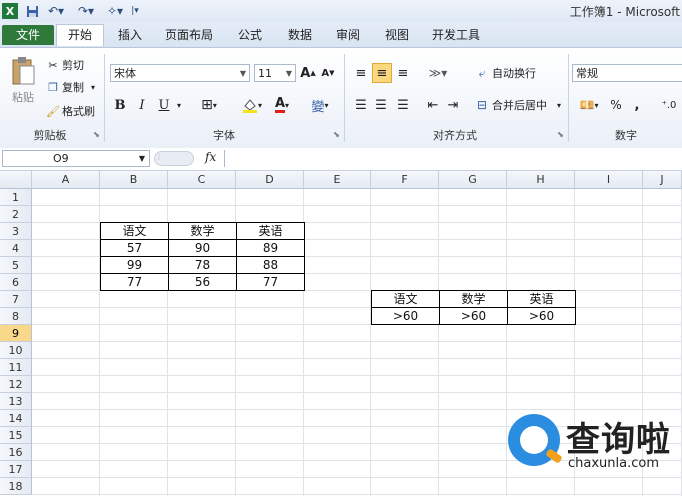 The height and width of the screenshot is (496, 682). I want to click on row-header-15: 15, so click(16, 435).